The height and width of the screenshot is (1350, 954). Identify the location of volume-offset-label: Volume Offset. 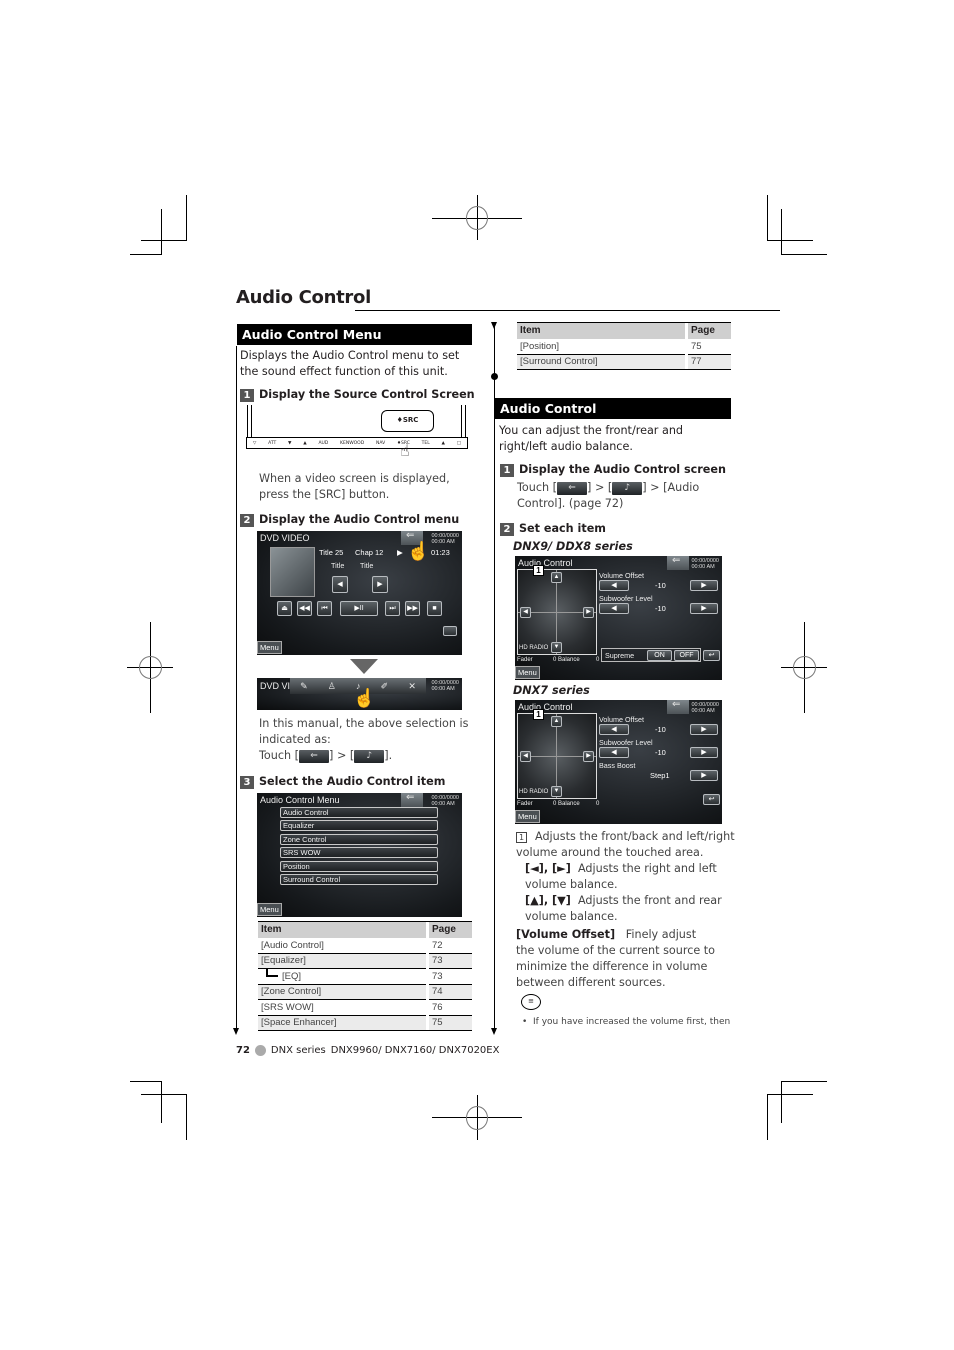
(622, 719).